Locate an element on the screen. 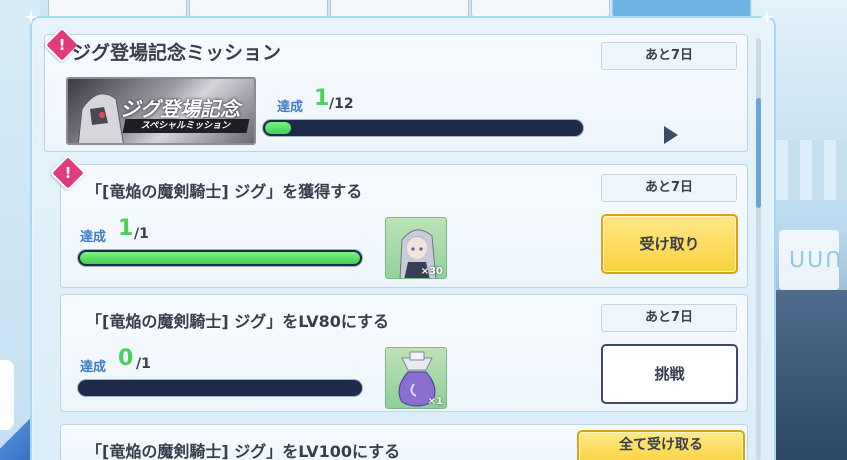 This screenshot has width=847, height=460. event-progress-fill is located at coordinates (278, 128).